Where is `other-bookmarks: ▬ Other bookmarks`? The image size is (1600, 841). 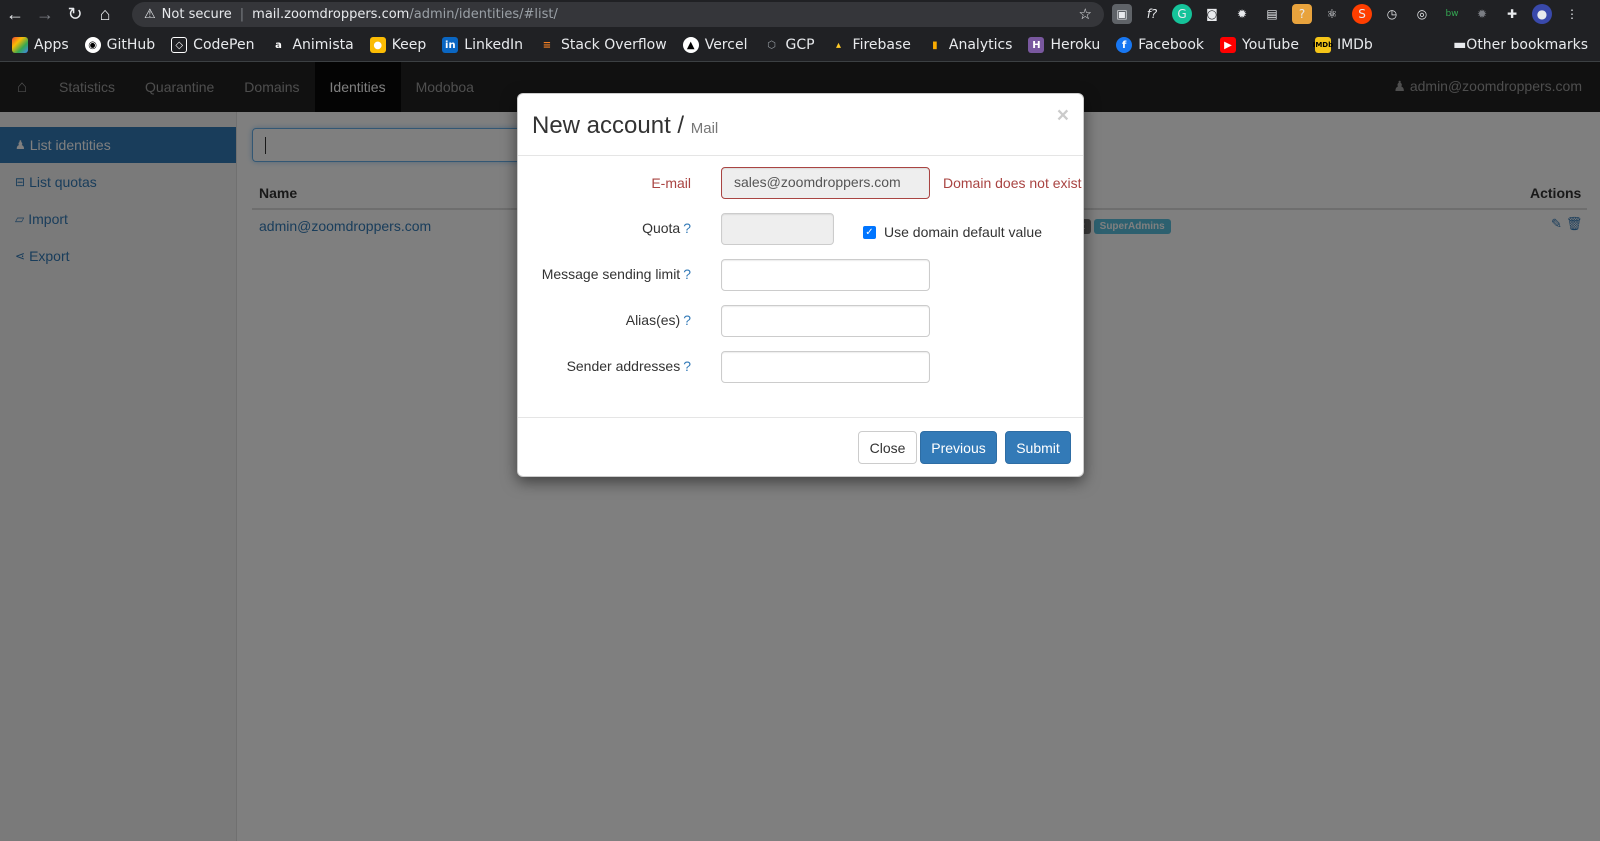 other-bookmarks: ▬ Other bookmarks is located at coordinates (1520, 45).